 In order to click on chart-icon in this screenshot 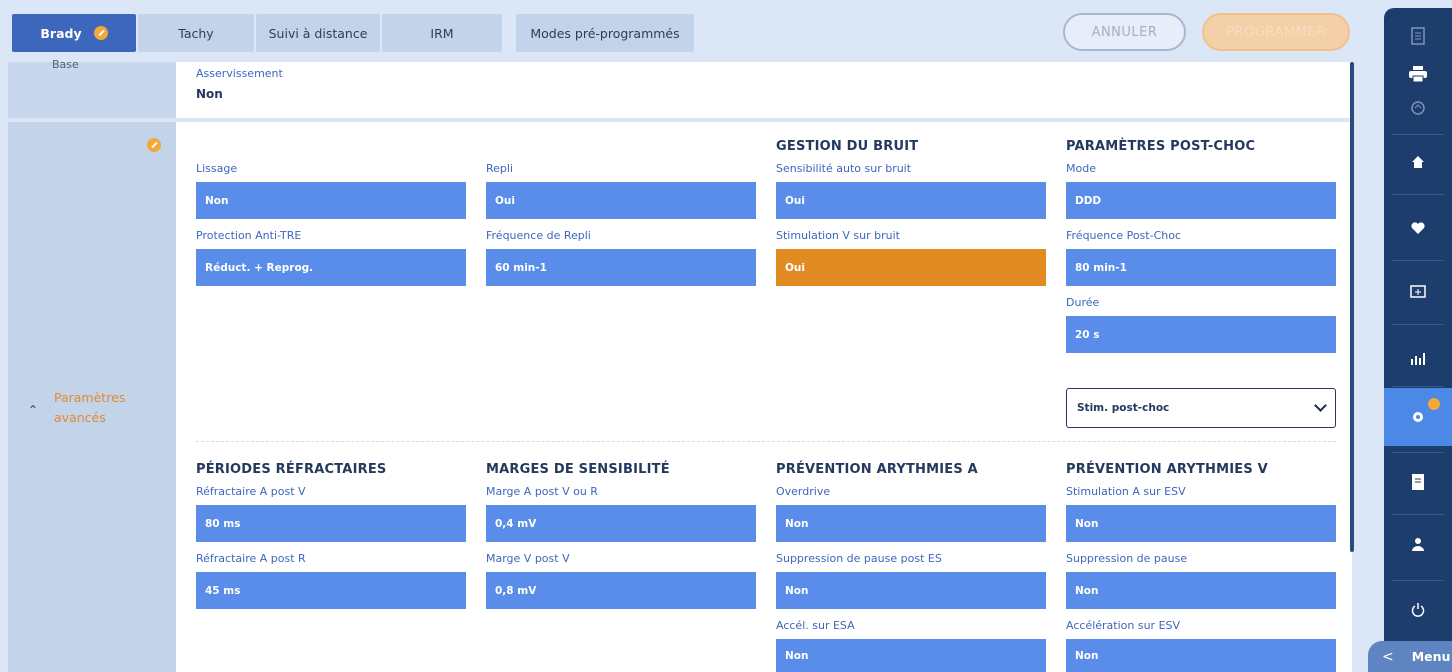, I will do `click(1418, 358)`.